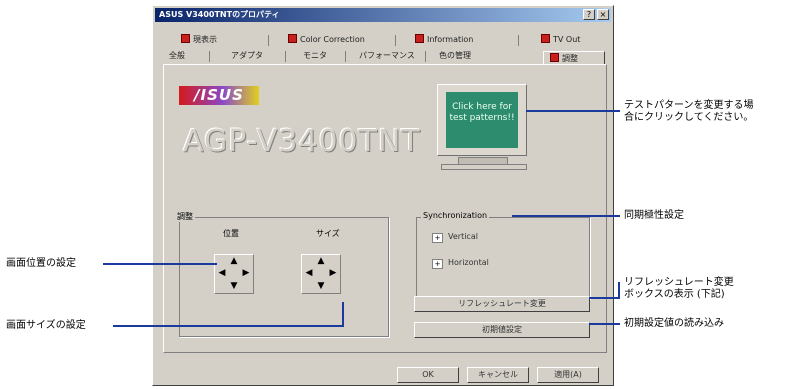 The width and height of the screenshot is (801, 389). I want to click on sync-group, so click(503, 258).